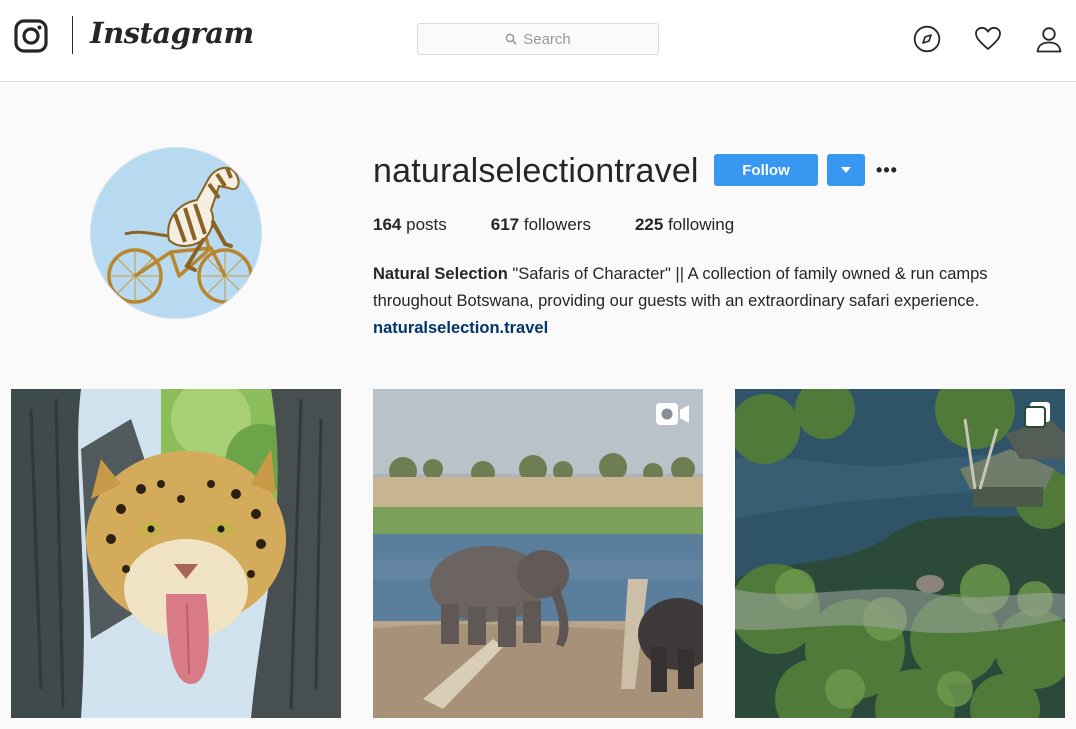 This screenshot has width=1076, height=729. Describe the element at coordinates (426, 224) in the screenshot. I see `posts-count-label: posts` at that location.